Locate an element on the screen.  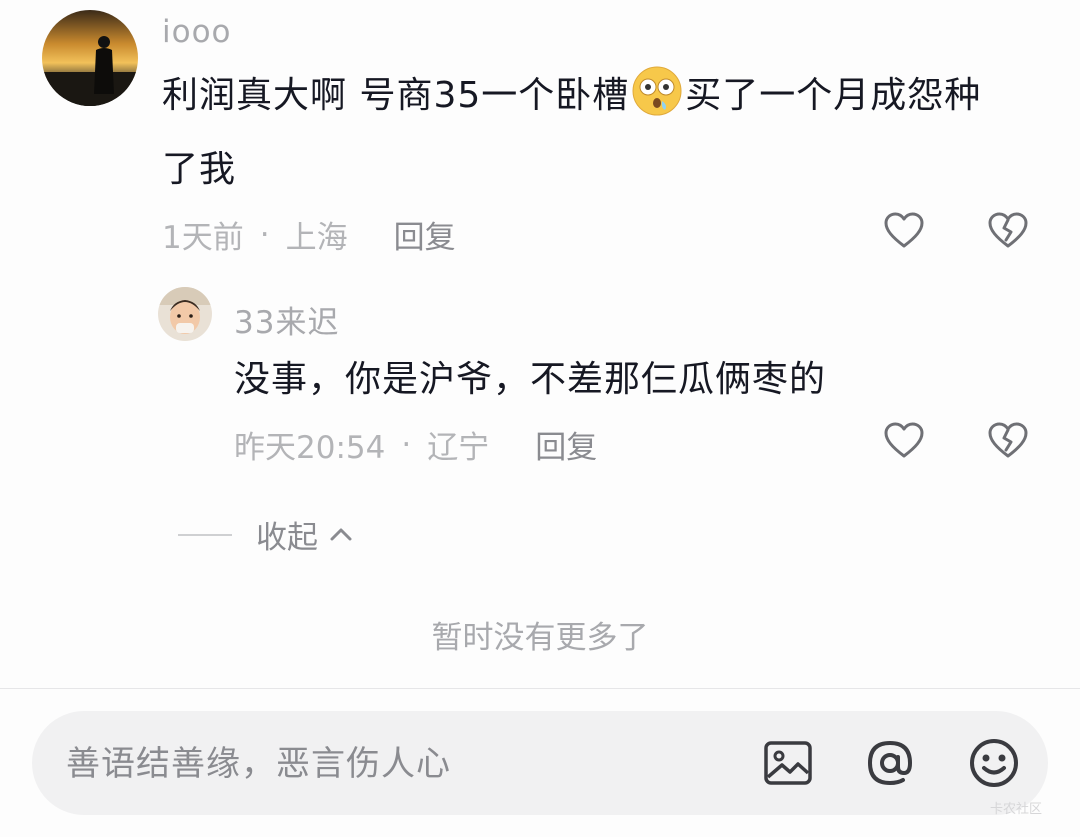
reply-reply-button: 回复 is located at coordinates (566, 444).